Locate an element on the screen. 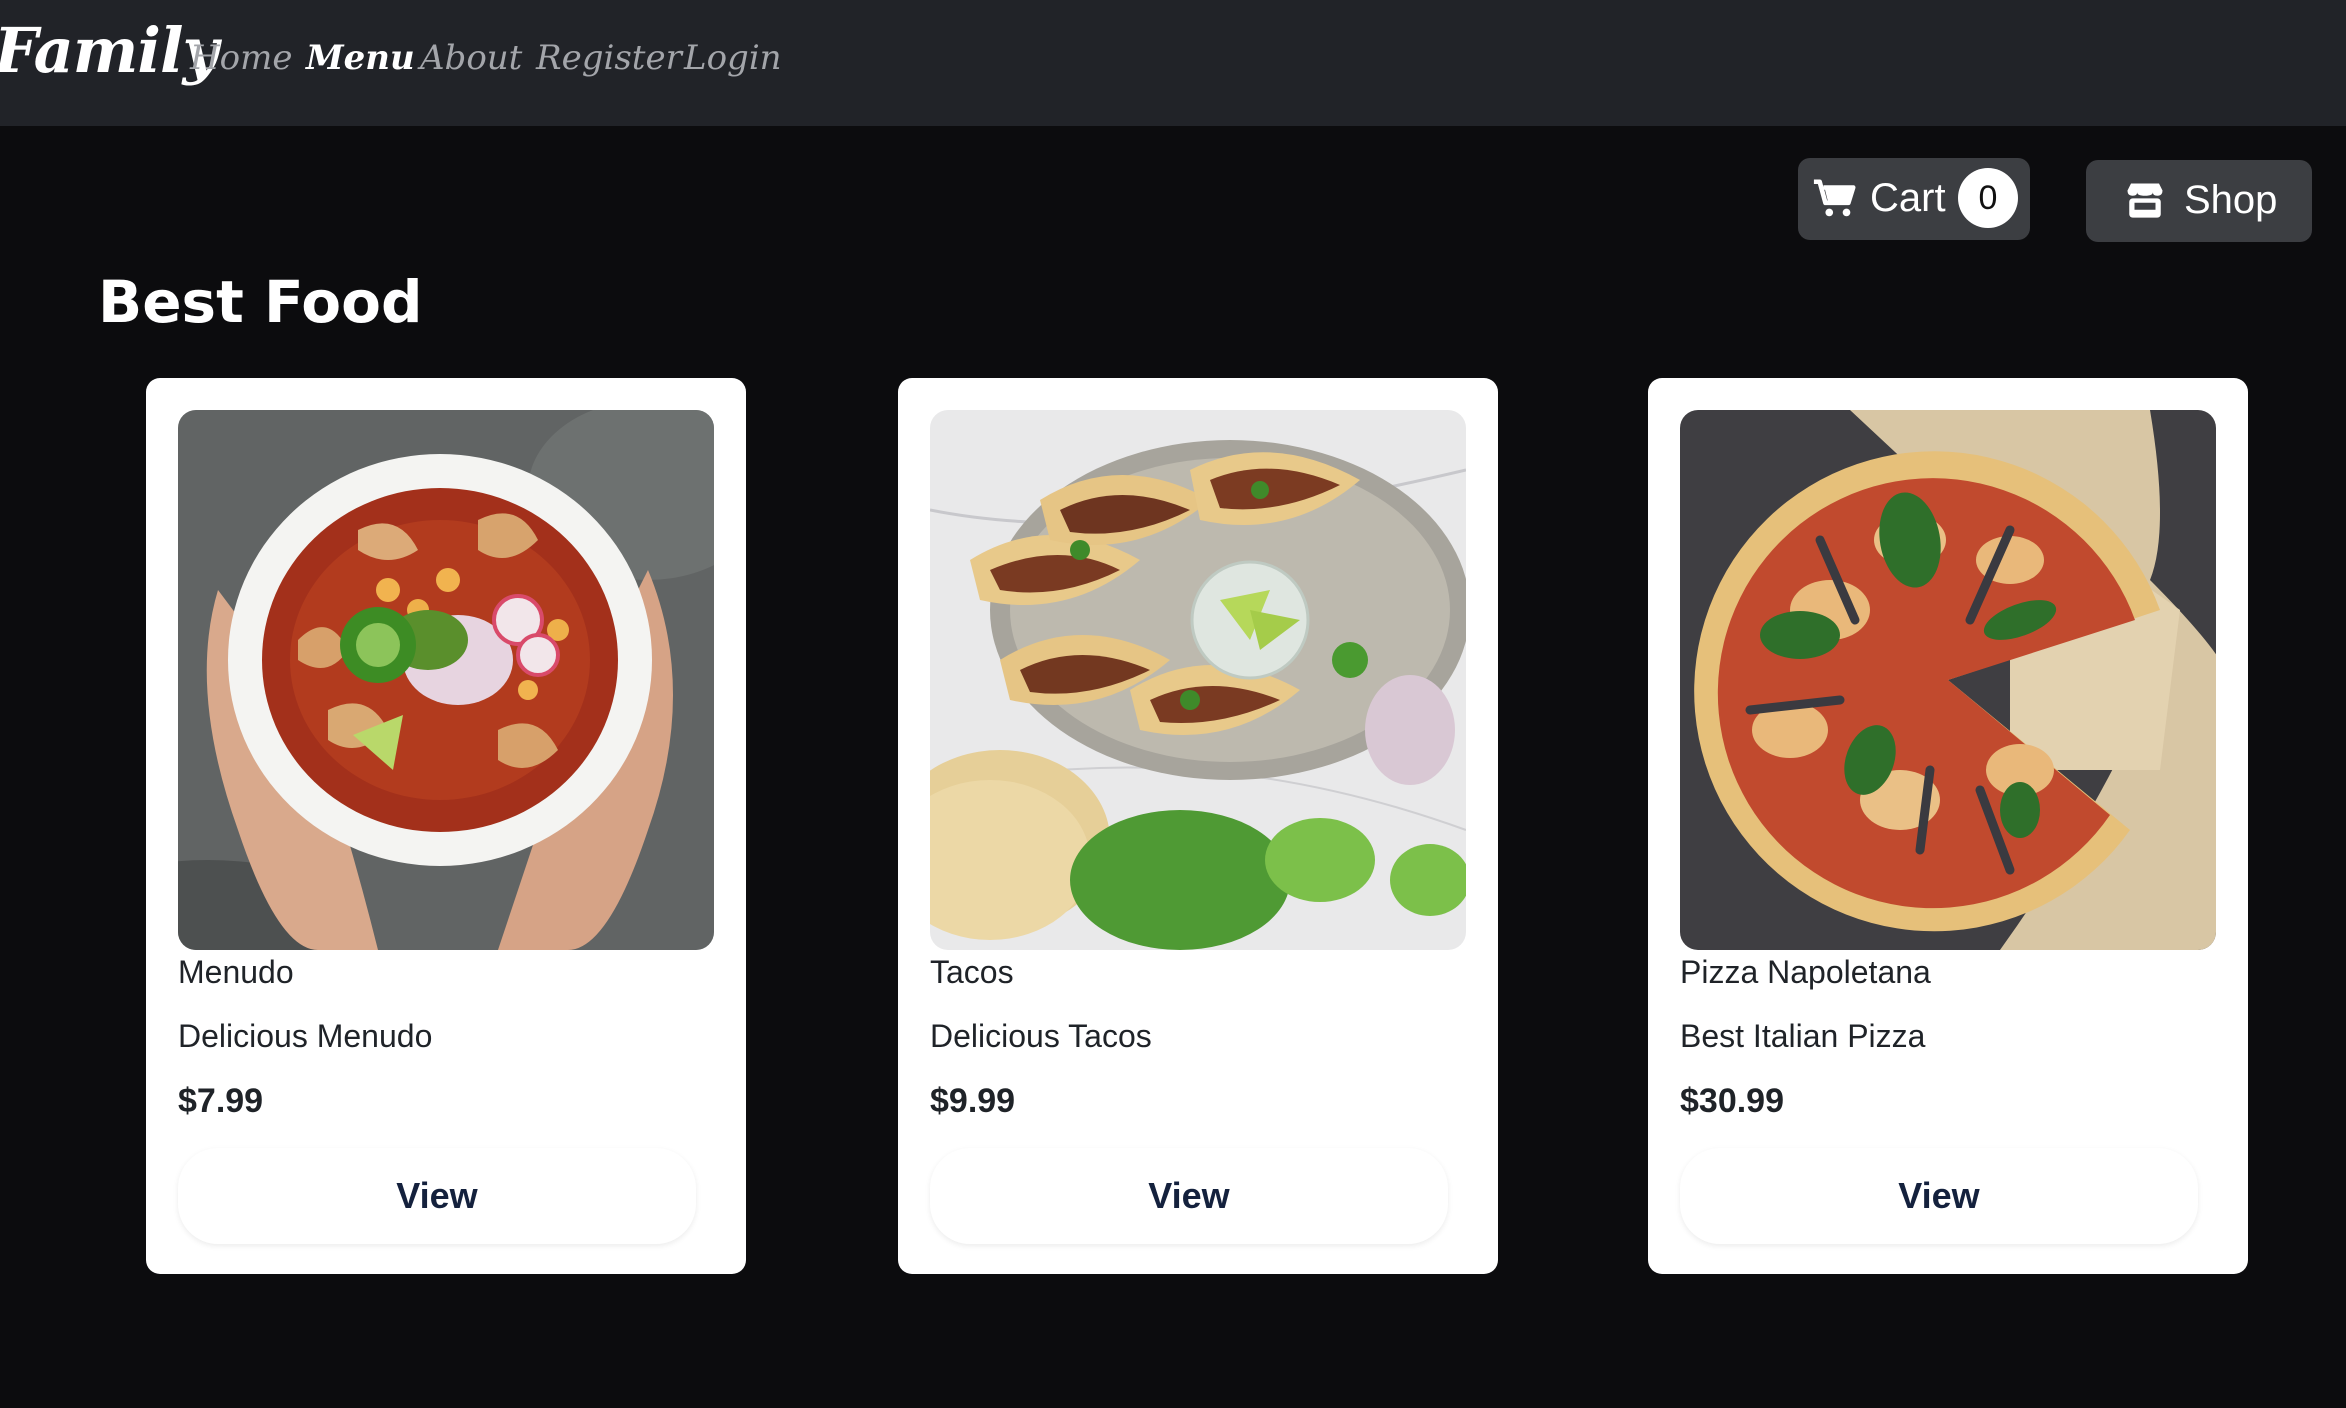  nav-link-login: Login is located at coordinates (733, 58).